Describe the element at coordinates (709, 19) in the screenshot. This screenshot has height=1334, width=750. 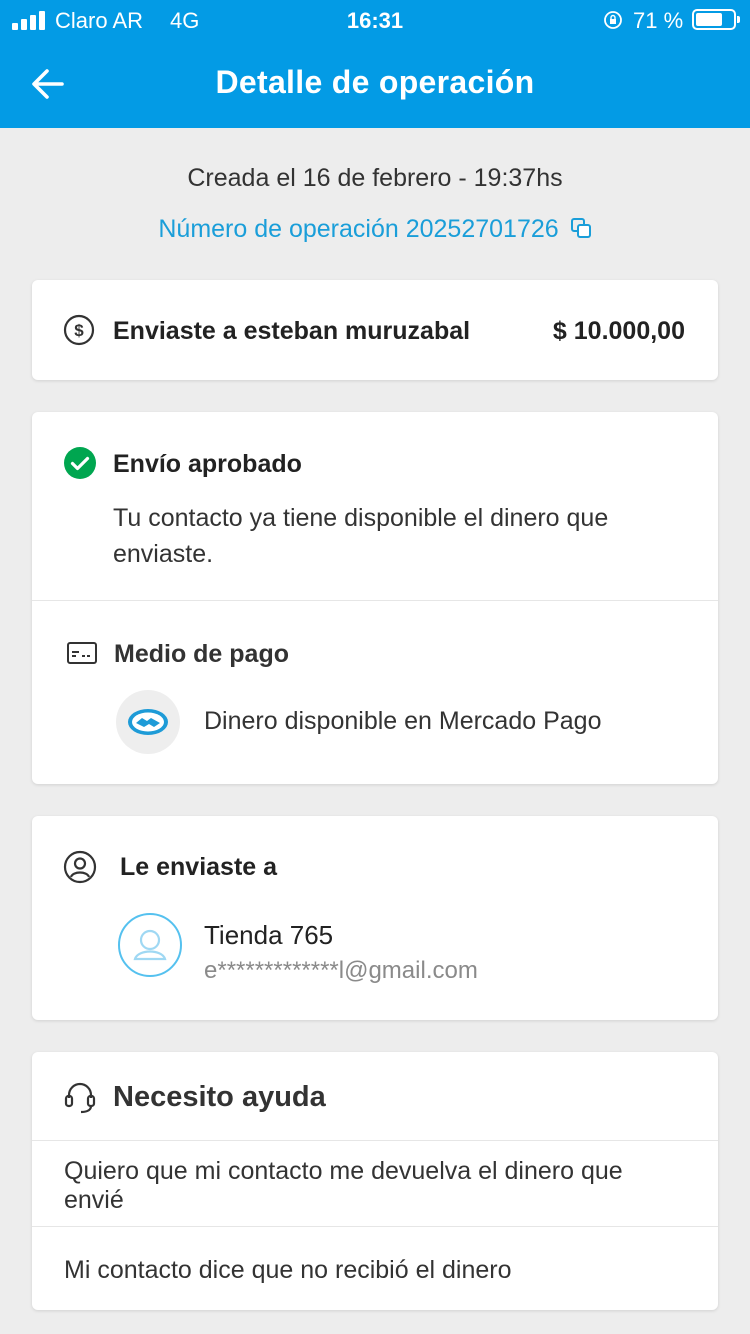
I see `battery-level` at that location.